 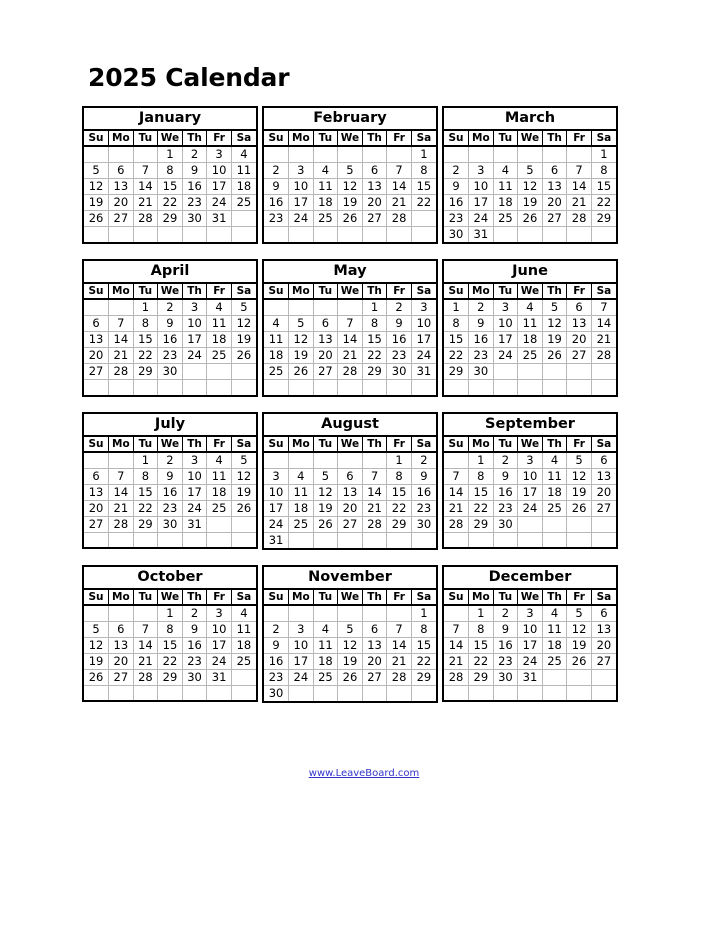 What do you see at coordinates (219, 218) in the screenshot?
I see `day-cell: 31` at bounding box center [219, 218].